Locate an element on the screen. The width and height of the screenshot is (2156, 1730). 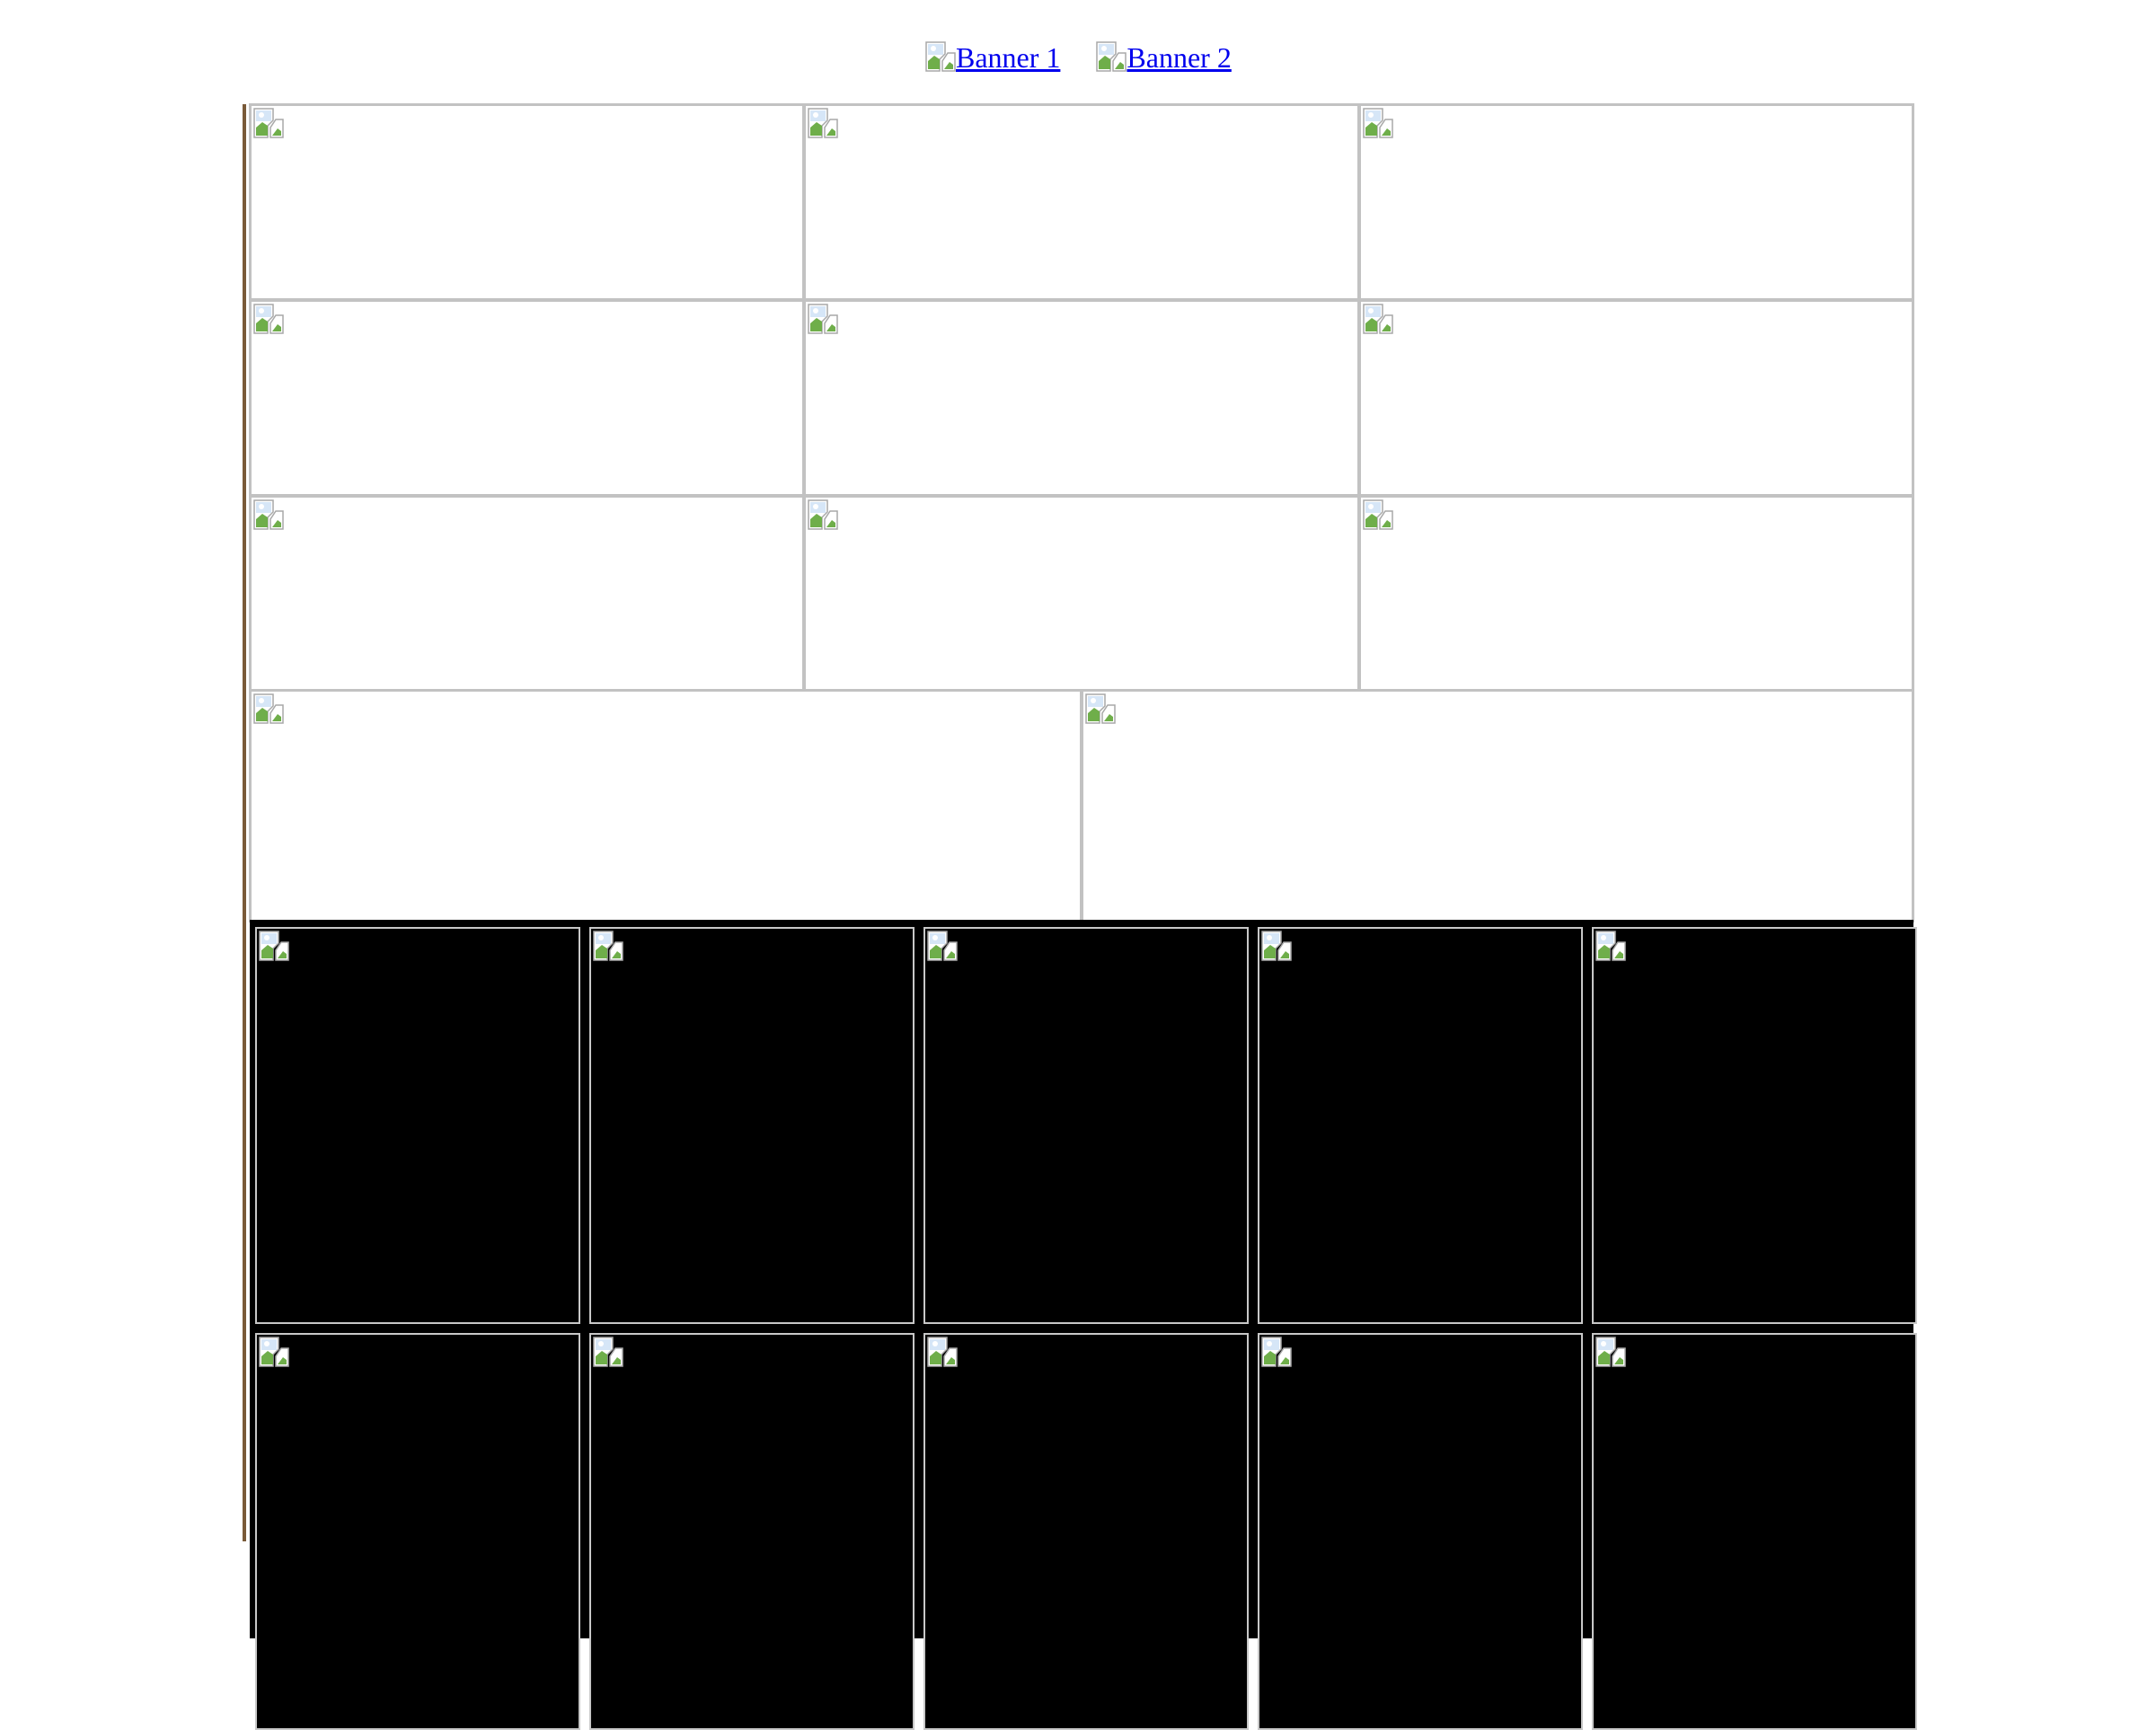
banner-2-label: Banner 2 is located at coordinates (1179, 57).